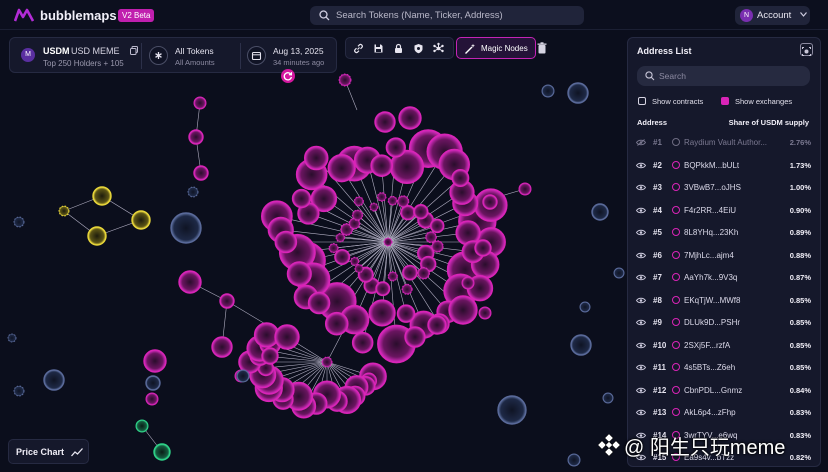  I want to click on address-row: #11 4s5BTs...Z6eh 0.85%, so click(724, 368).